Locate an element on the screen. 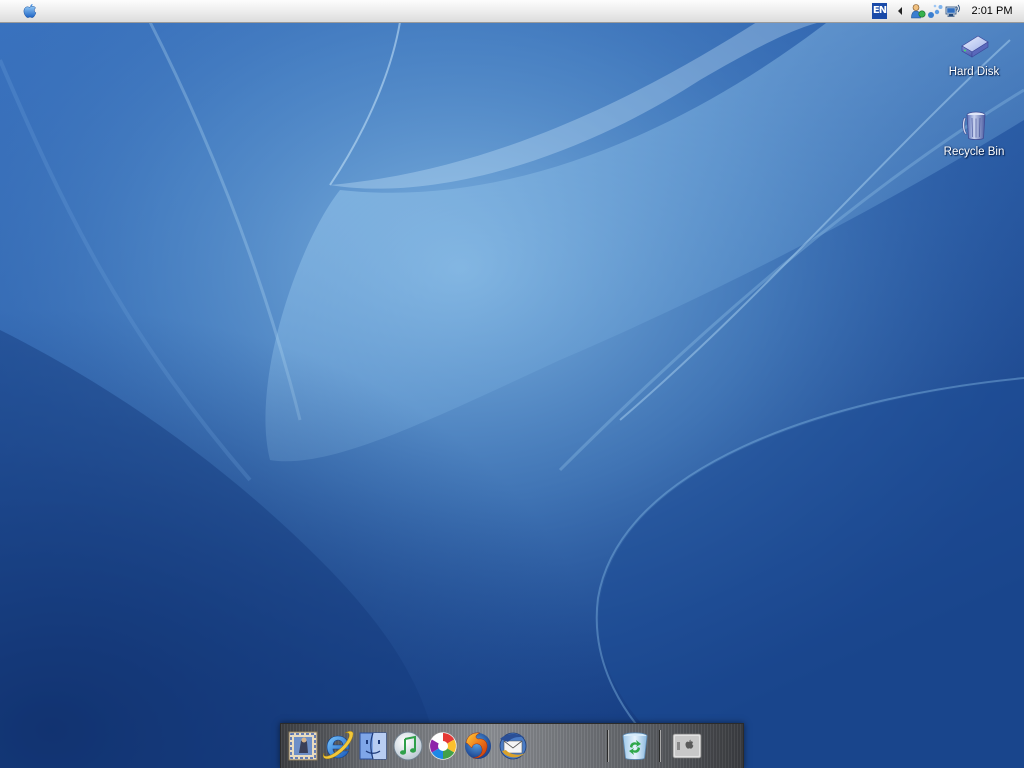  desktop-icon-hard-disk: Hard Disk is located at coordinates (974, 53).